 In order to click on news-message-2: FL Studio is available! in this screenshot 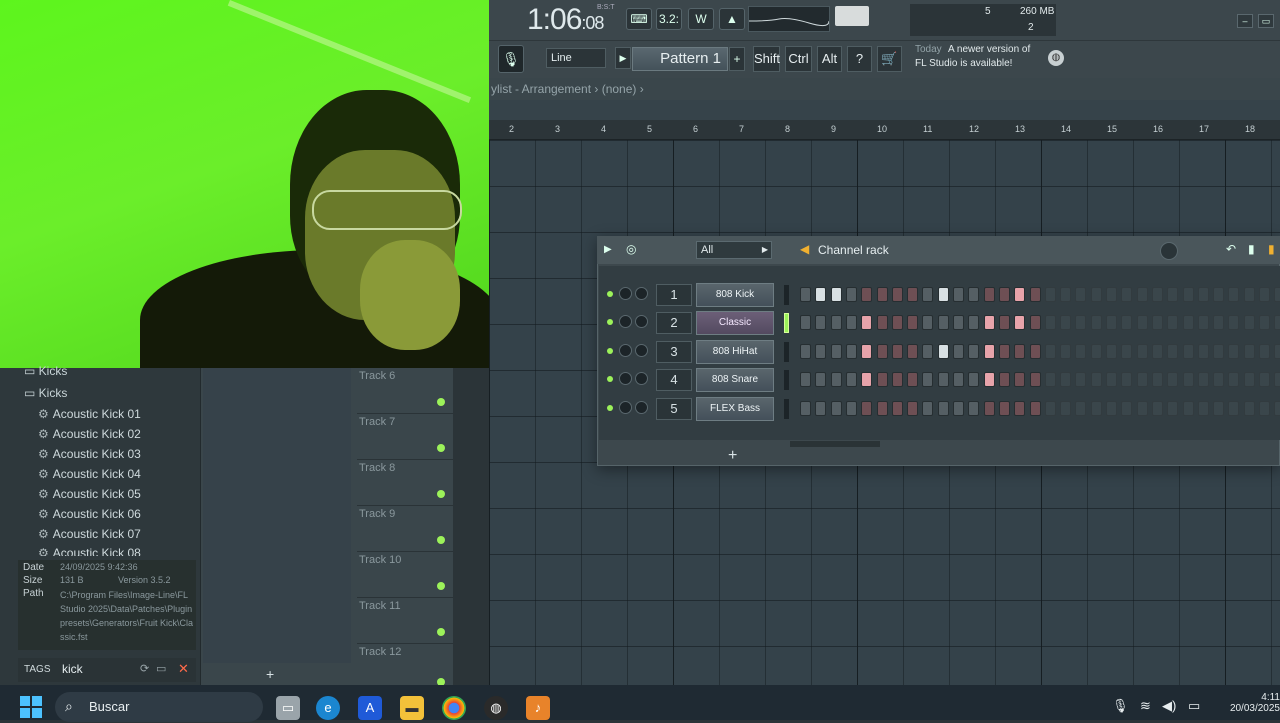, I will do `click(963, 63)`.